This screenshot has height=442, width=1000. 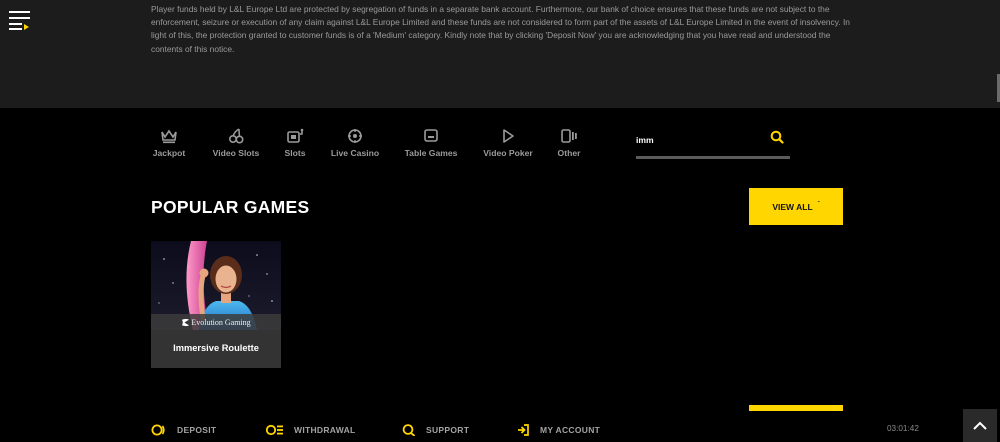 What do you see at coordinates (508, 153) in the screenshot?
I see `category-label: Video Poker` at bounding box center [508, 153].